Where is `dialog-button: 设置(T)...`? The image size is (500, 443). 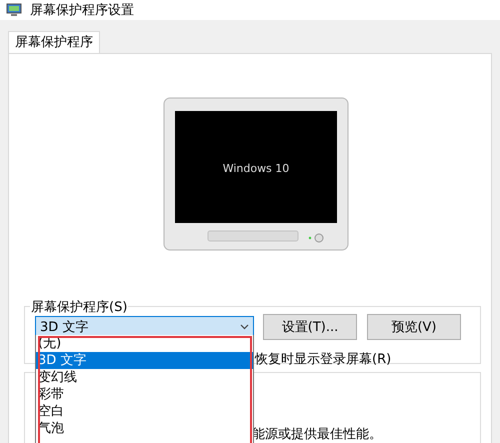 dialog-button: 设置(T)... is located at coordinates (310, 327).